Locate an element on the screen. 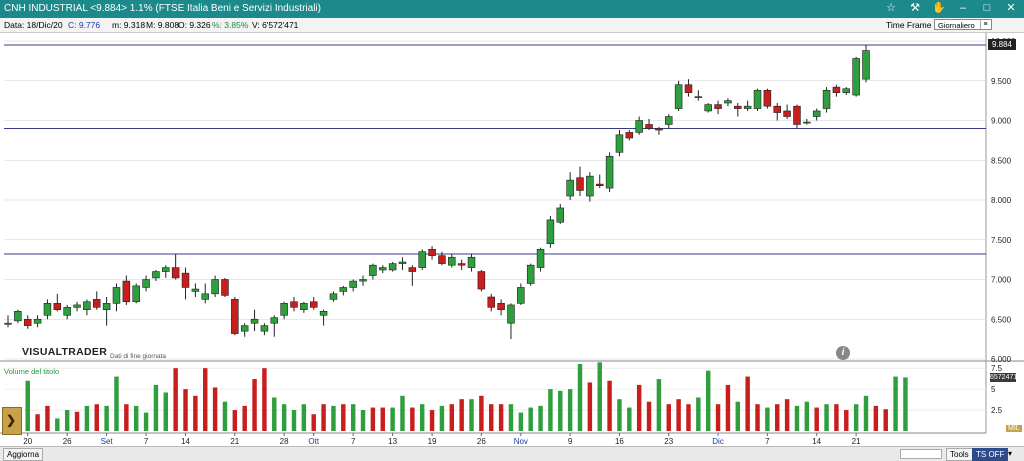  chevron-right-icon: ❯ is located at coordinates (11, 420).